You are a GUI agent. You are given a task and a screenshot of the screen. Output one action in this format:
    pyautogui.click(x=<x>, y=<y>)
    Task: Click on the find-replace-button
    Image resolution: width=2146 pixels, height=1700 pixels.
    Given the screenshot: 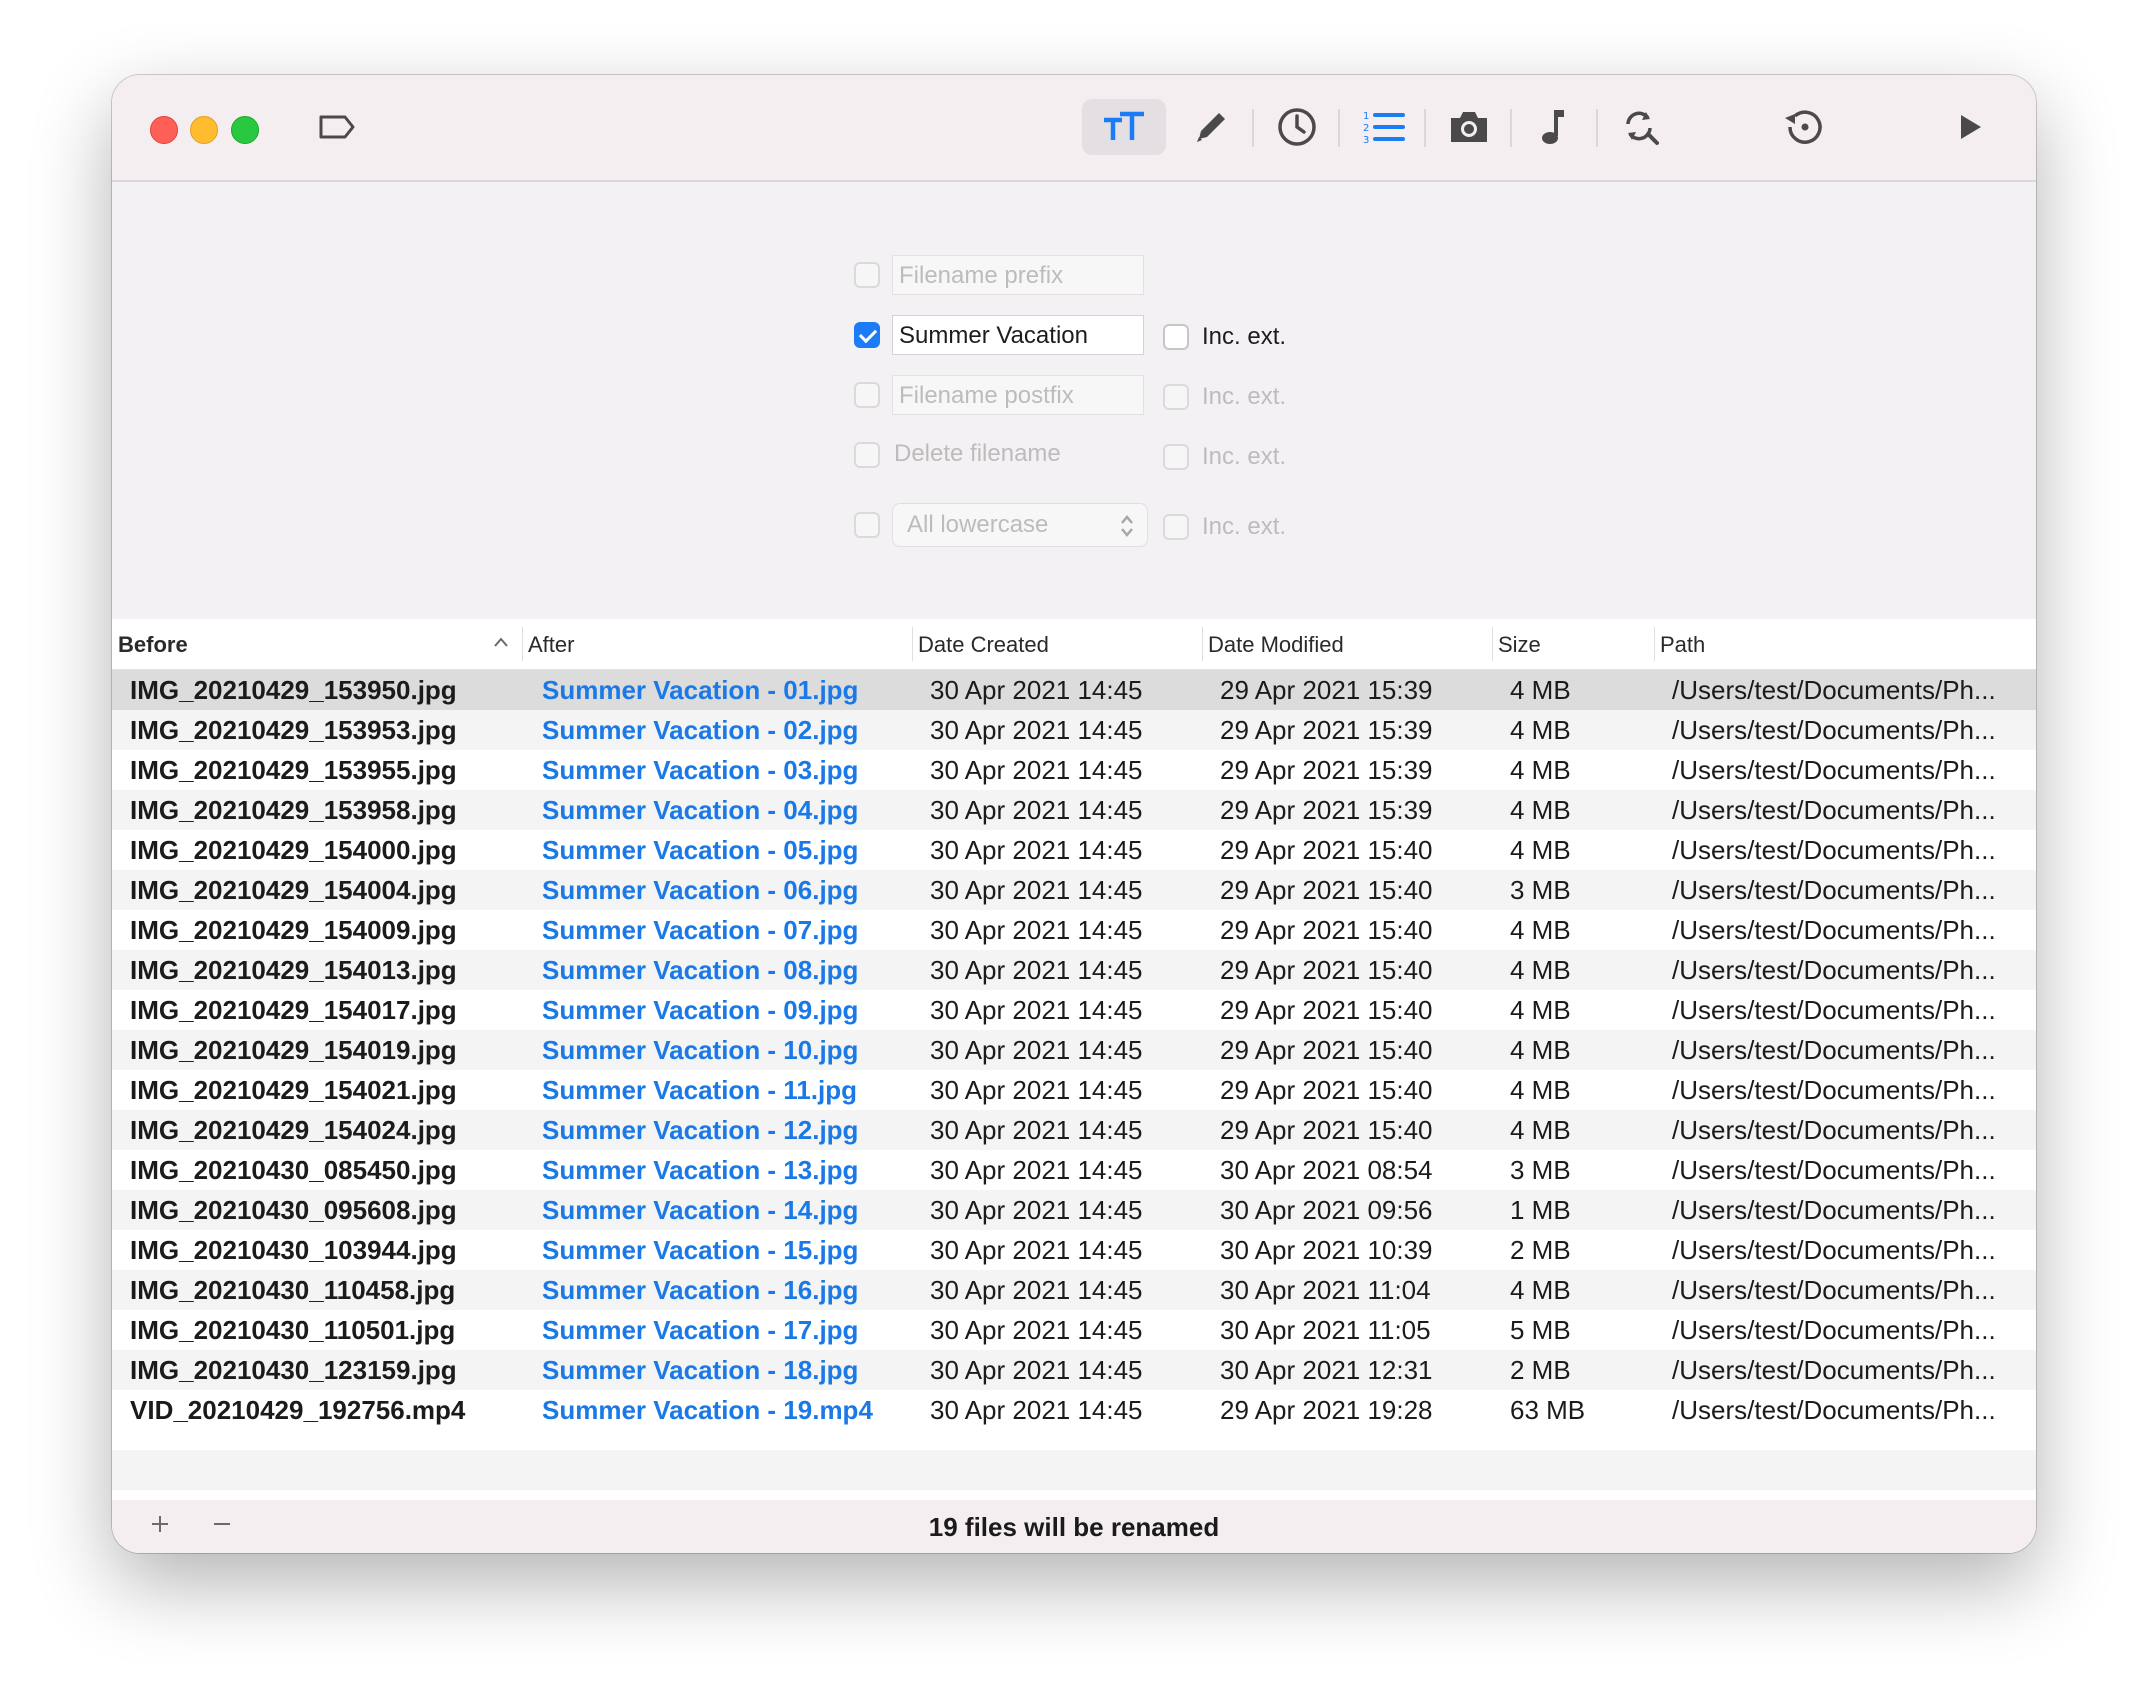 What is the action you would take?
    pyautogui.click(x=1641, y=127)
    